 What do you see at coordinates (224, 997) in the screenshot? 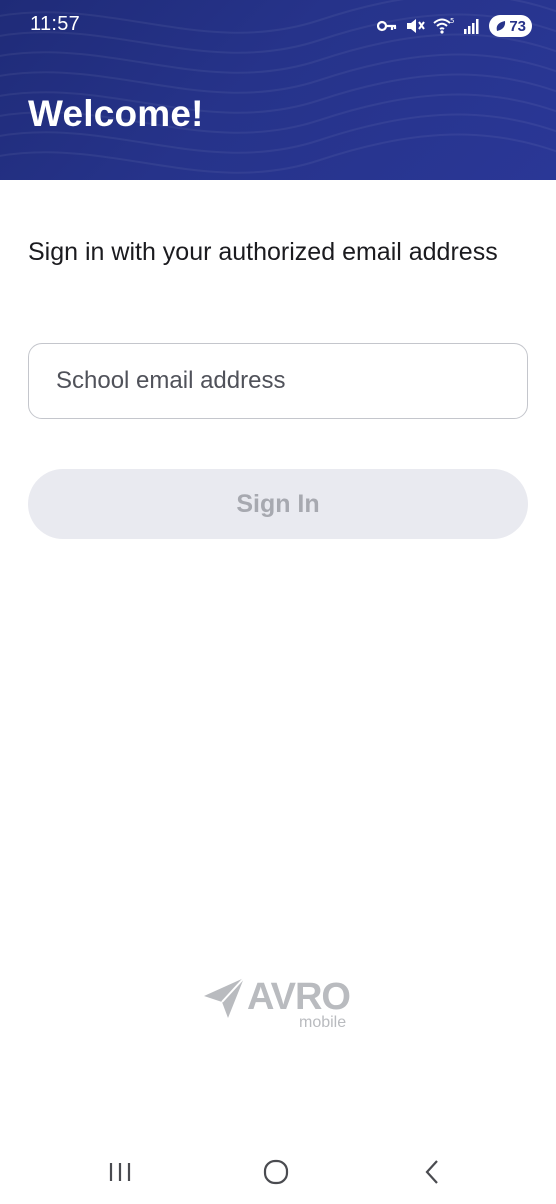
I see `paper-plane-icon` at bounding box center [224, 997].